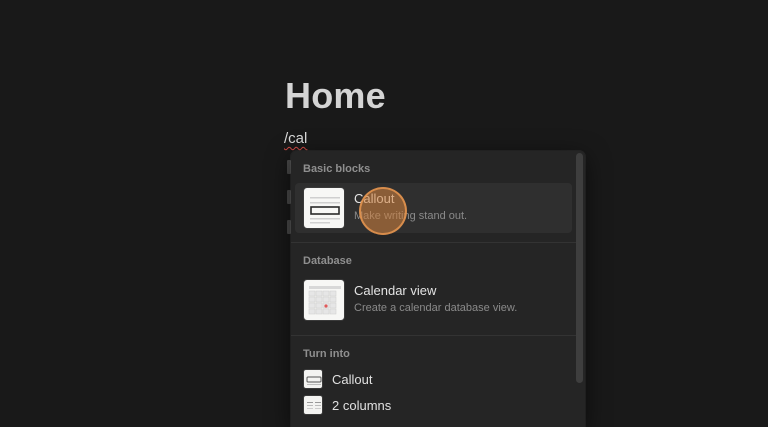  I want to click on page-title: Home, so click(335, 96).